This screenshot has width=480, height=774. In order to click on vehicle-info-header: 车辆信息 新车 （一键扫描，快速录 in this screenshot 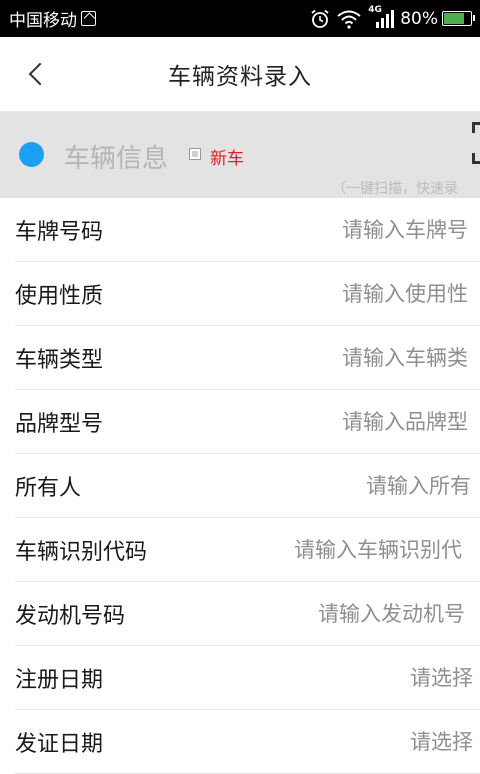, I will do `click(240, 155)`.